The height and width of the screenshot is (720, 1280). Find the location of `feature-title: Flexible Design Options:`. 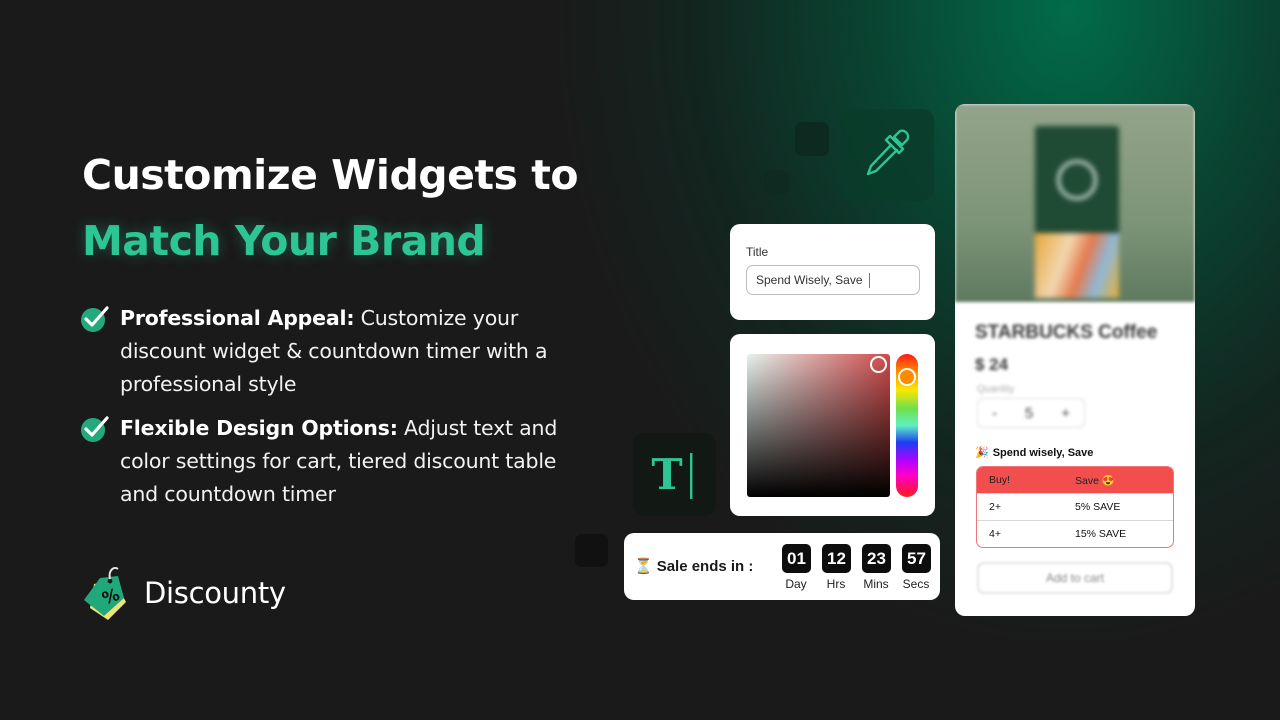

feature-title: Flexible Design Options: is located at coordinates (259, 428).